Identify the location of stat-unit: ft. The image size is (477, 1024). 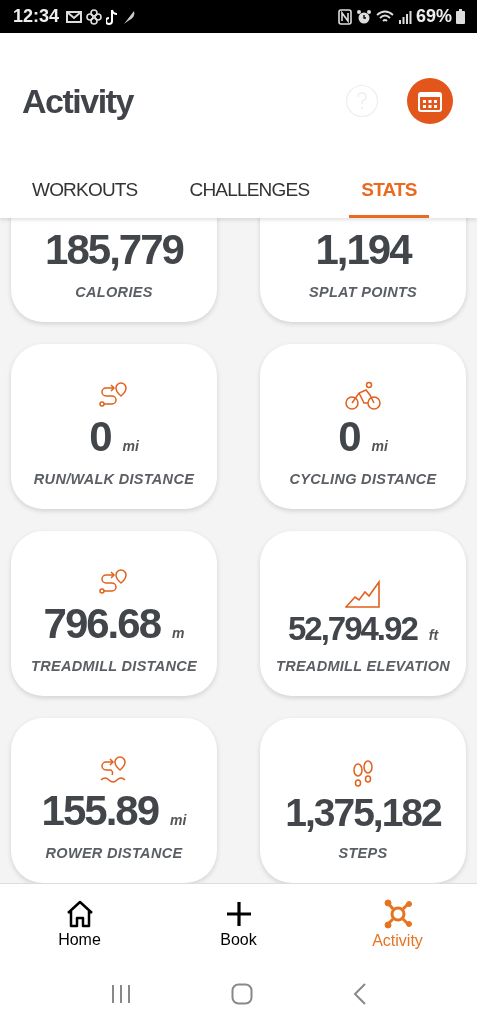
(433, 635).